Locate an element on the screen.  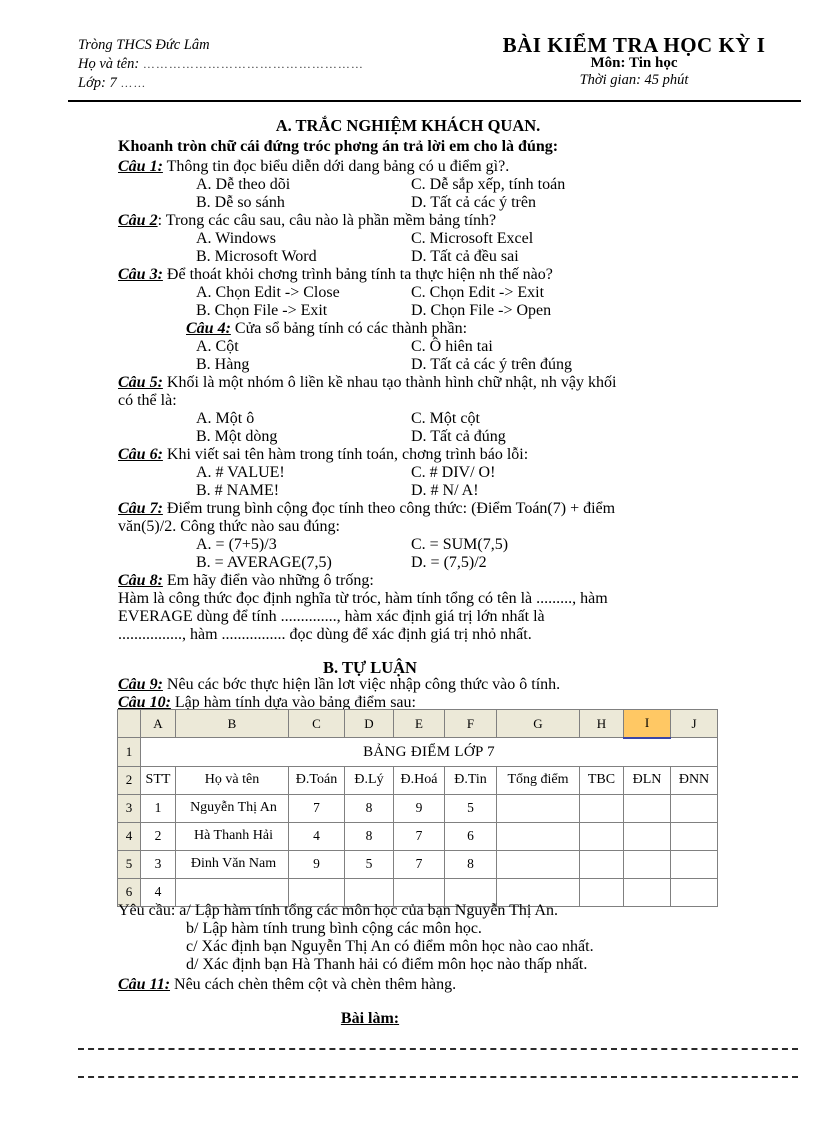
column-header-i-selected: I is located at coordinates (647, 724).